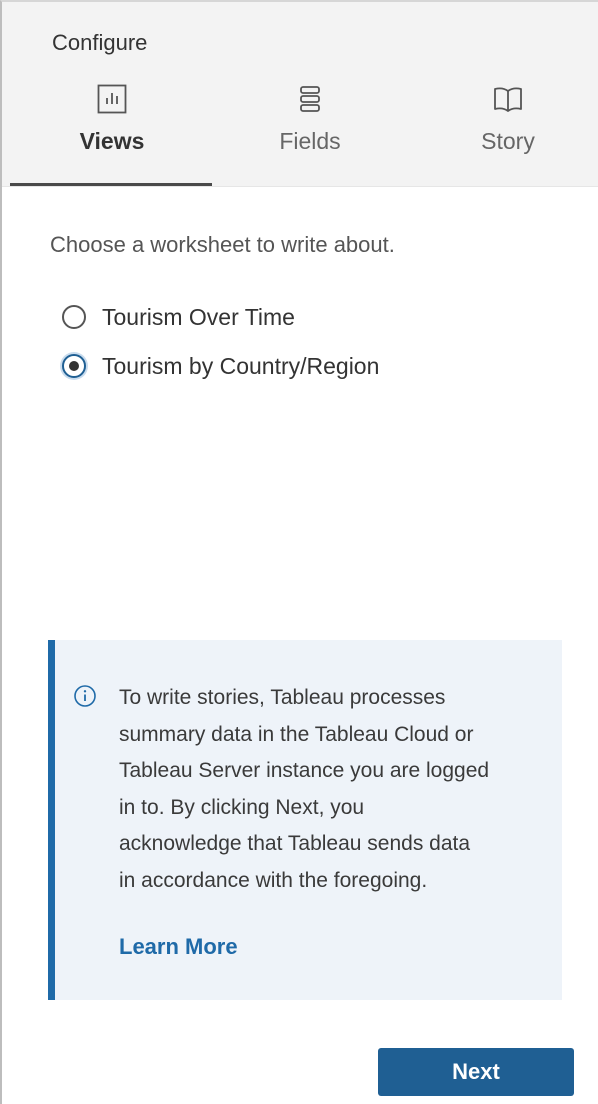 This screenshot has width=598, height=1104. What do you see at coordinates (100, 42) in the screenshot?
I see `panel-title: Configure` at bounding box center [100, 42].